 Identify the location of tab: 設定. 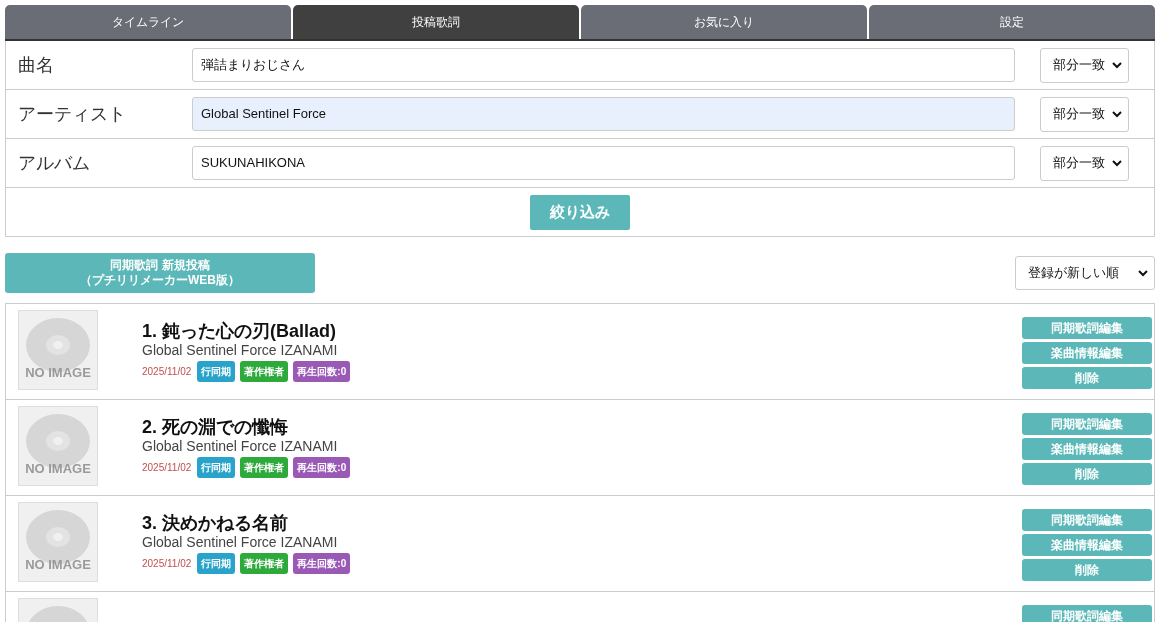
(1012, 22).